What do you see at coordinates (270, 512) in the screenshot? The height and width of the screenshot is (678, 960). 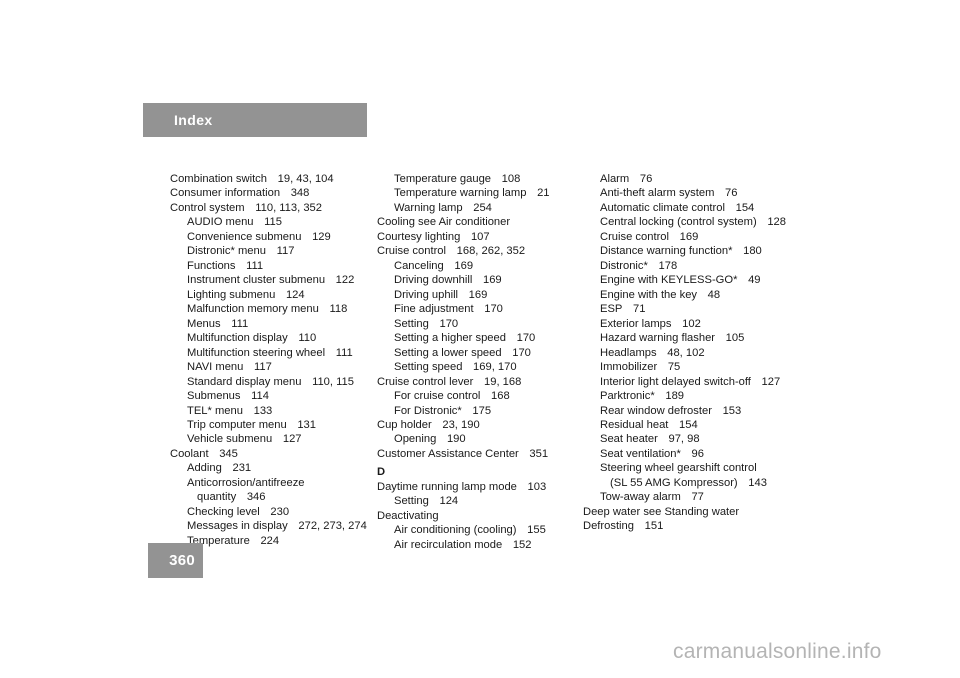 I see `index-entry: Checking level 230` at bounding box center [270, 512].